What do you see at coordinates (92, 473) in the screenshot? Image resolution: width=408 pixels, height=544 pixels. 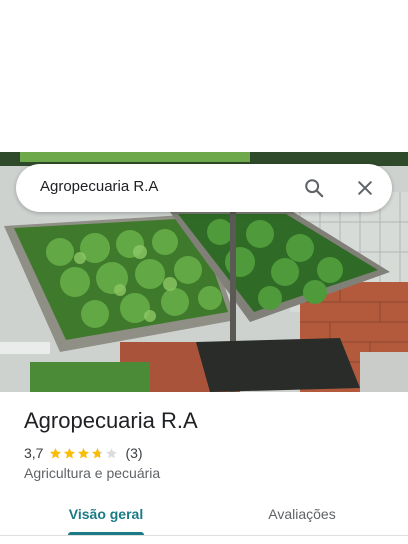 I see `place-category: Agricultura e pecuária` at bounding box center [92, 473].